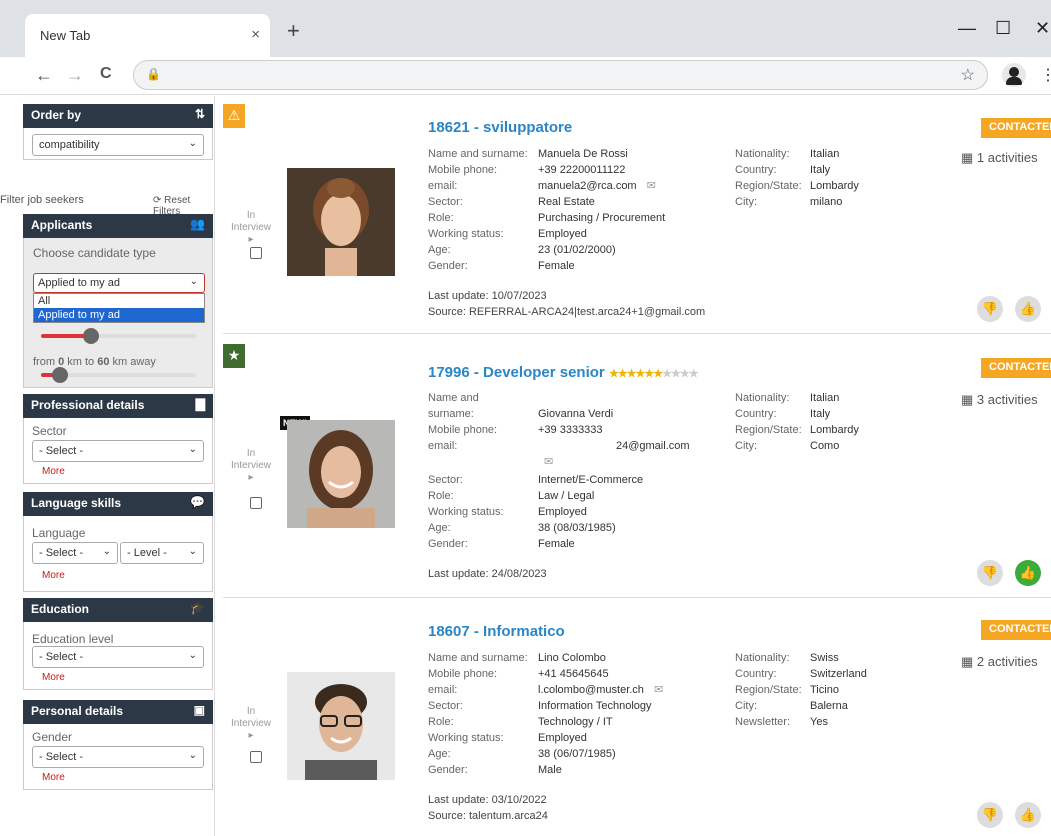 This screenshot has height=836, width=1051. Describe the element at coordinates (820, 170) in the screenshot. I see `field-value: Italy` at that location.